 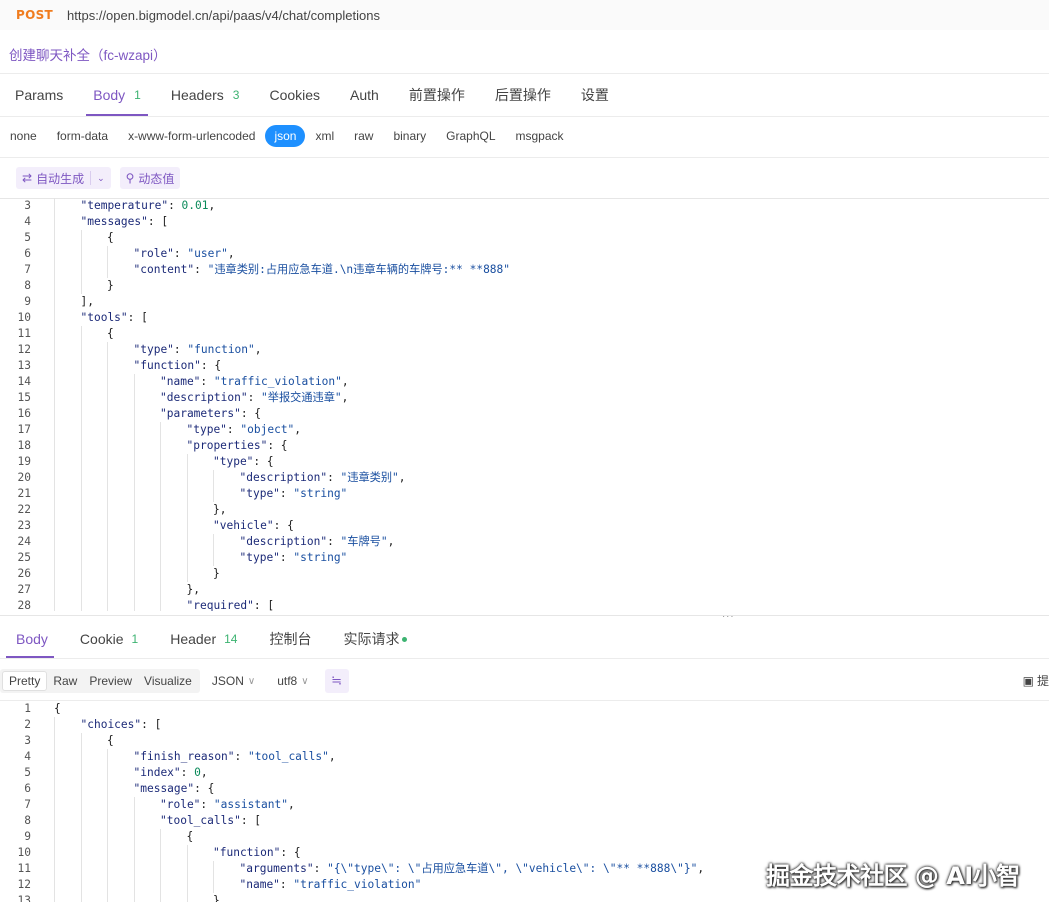 I want to click on http-method: POST, so click(x=34, y=15).